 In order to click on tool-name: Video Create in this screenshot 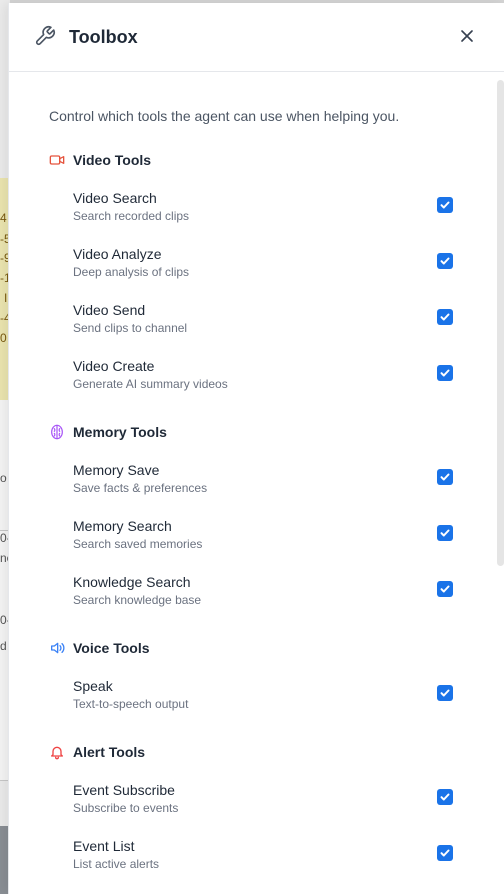, I will do `click(114, 366)`.